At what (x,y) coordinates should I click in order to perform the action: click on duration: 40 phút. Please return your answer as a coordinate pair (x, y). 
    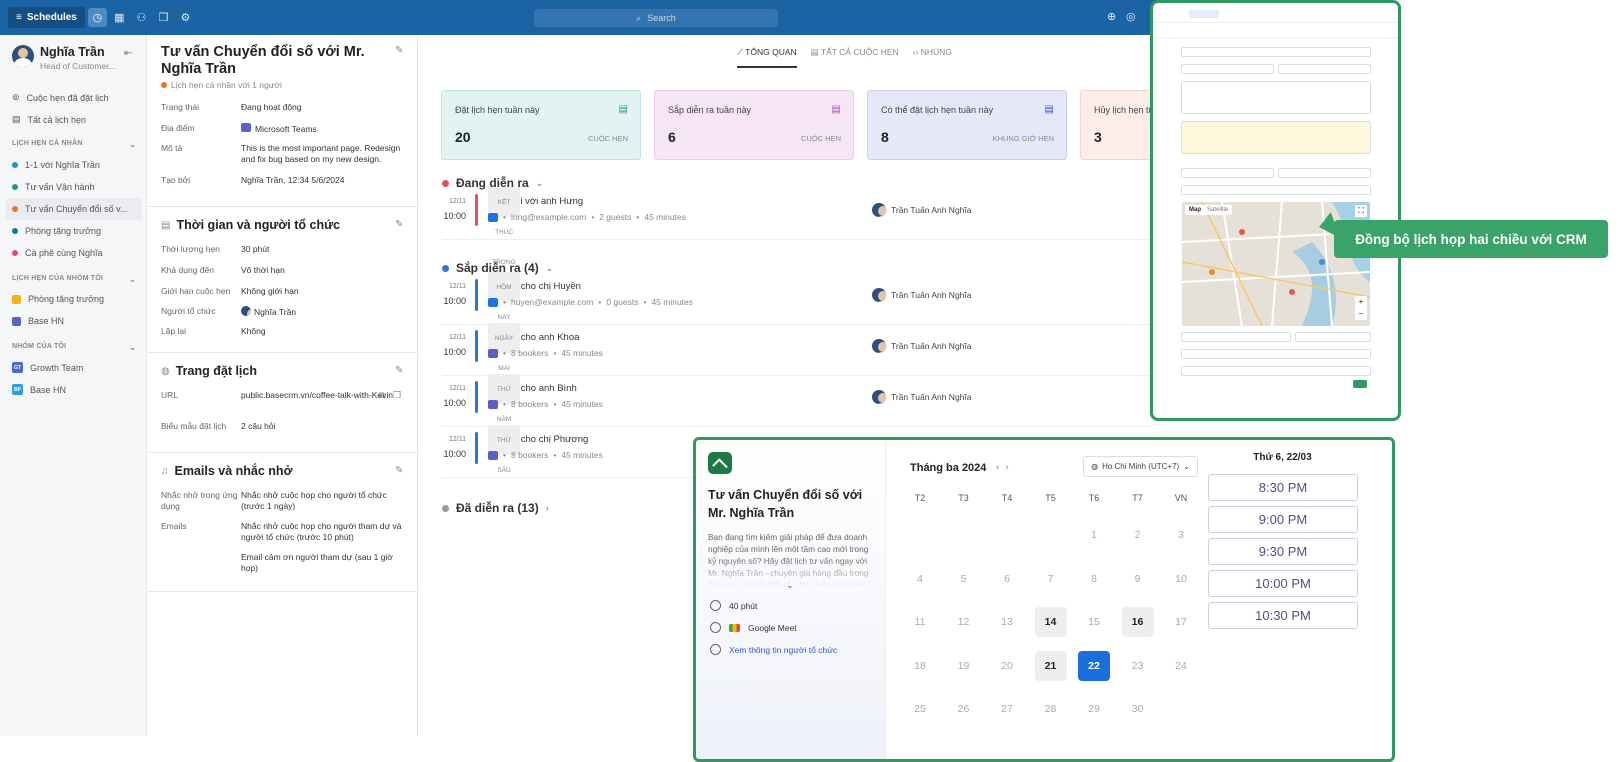
    Looking at the image, I should click on (733, 605).